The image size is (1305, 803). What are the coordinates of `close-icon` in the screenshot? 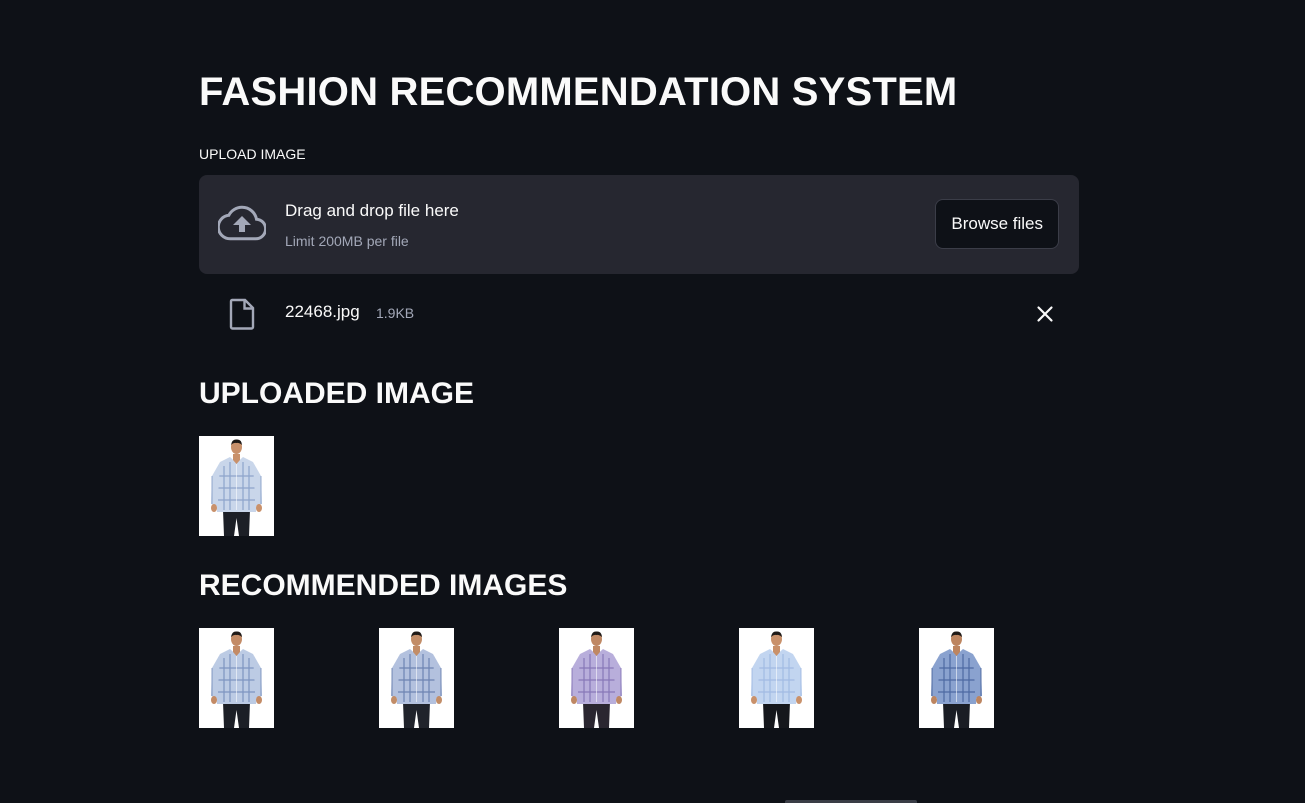 It's located at (1045, 314).